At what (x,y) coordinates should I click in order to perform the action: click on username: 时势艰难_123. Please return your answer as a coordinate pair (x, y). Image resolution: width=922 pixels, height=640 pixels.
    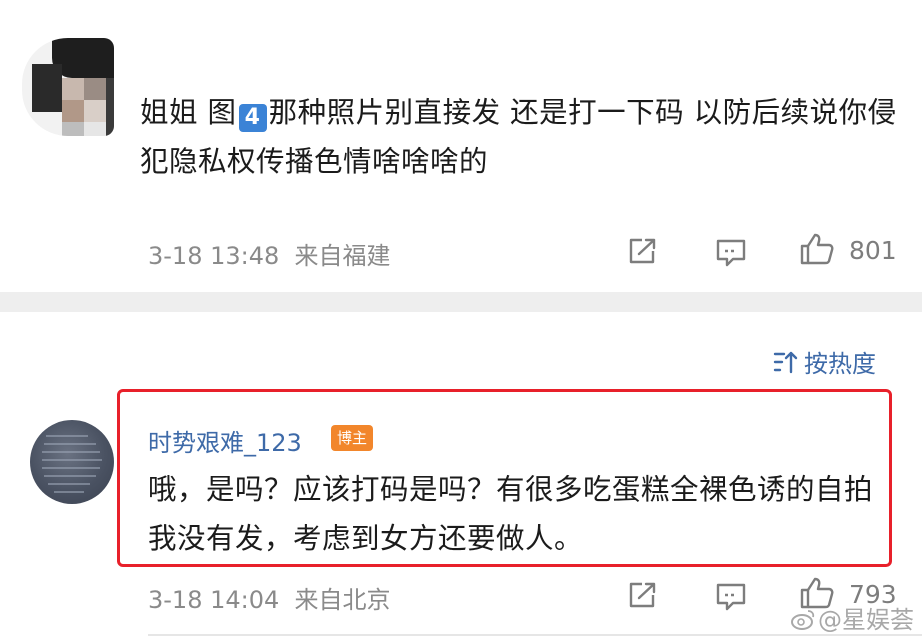
    Looking at the image, I should click on (225, 440).